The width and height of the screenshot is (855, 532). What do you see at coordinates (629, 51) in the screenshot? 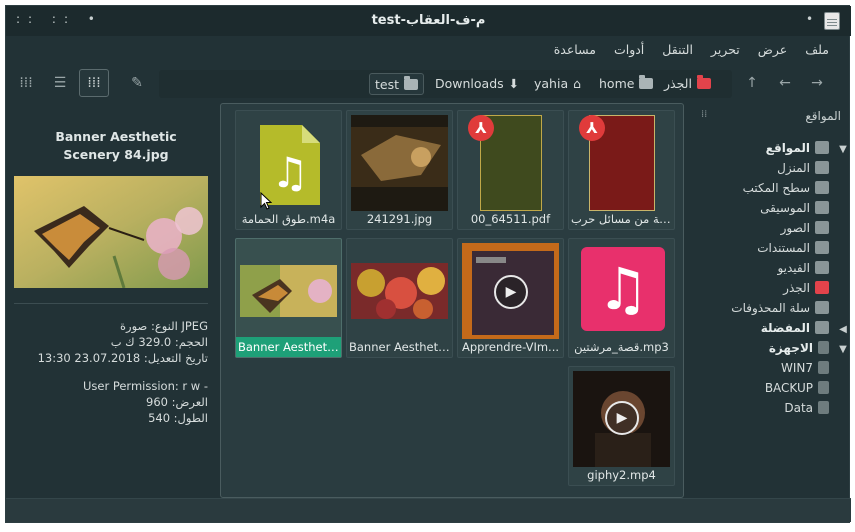
I see `menu-tools: أدوات` at bounding box center [629, 51].